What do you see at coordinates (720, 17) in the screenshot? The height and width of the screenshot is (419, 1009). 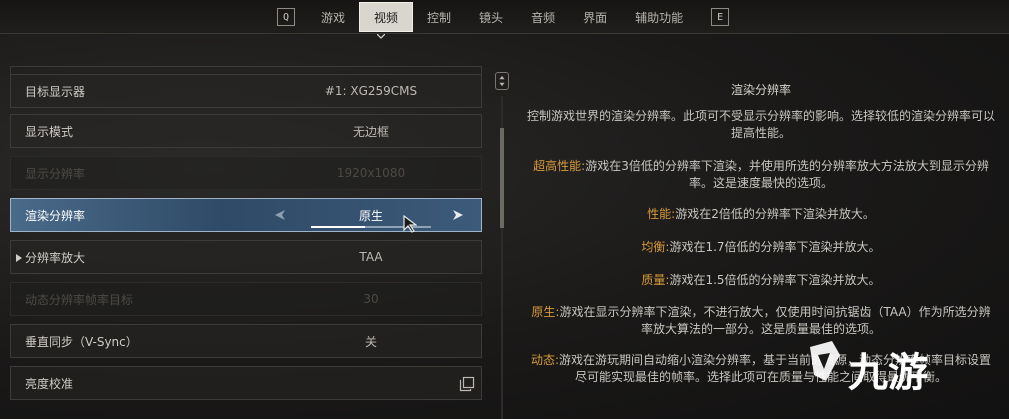 I see `next-tab-key-hint: E` at bounding box center [720, 17].